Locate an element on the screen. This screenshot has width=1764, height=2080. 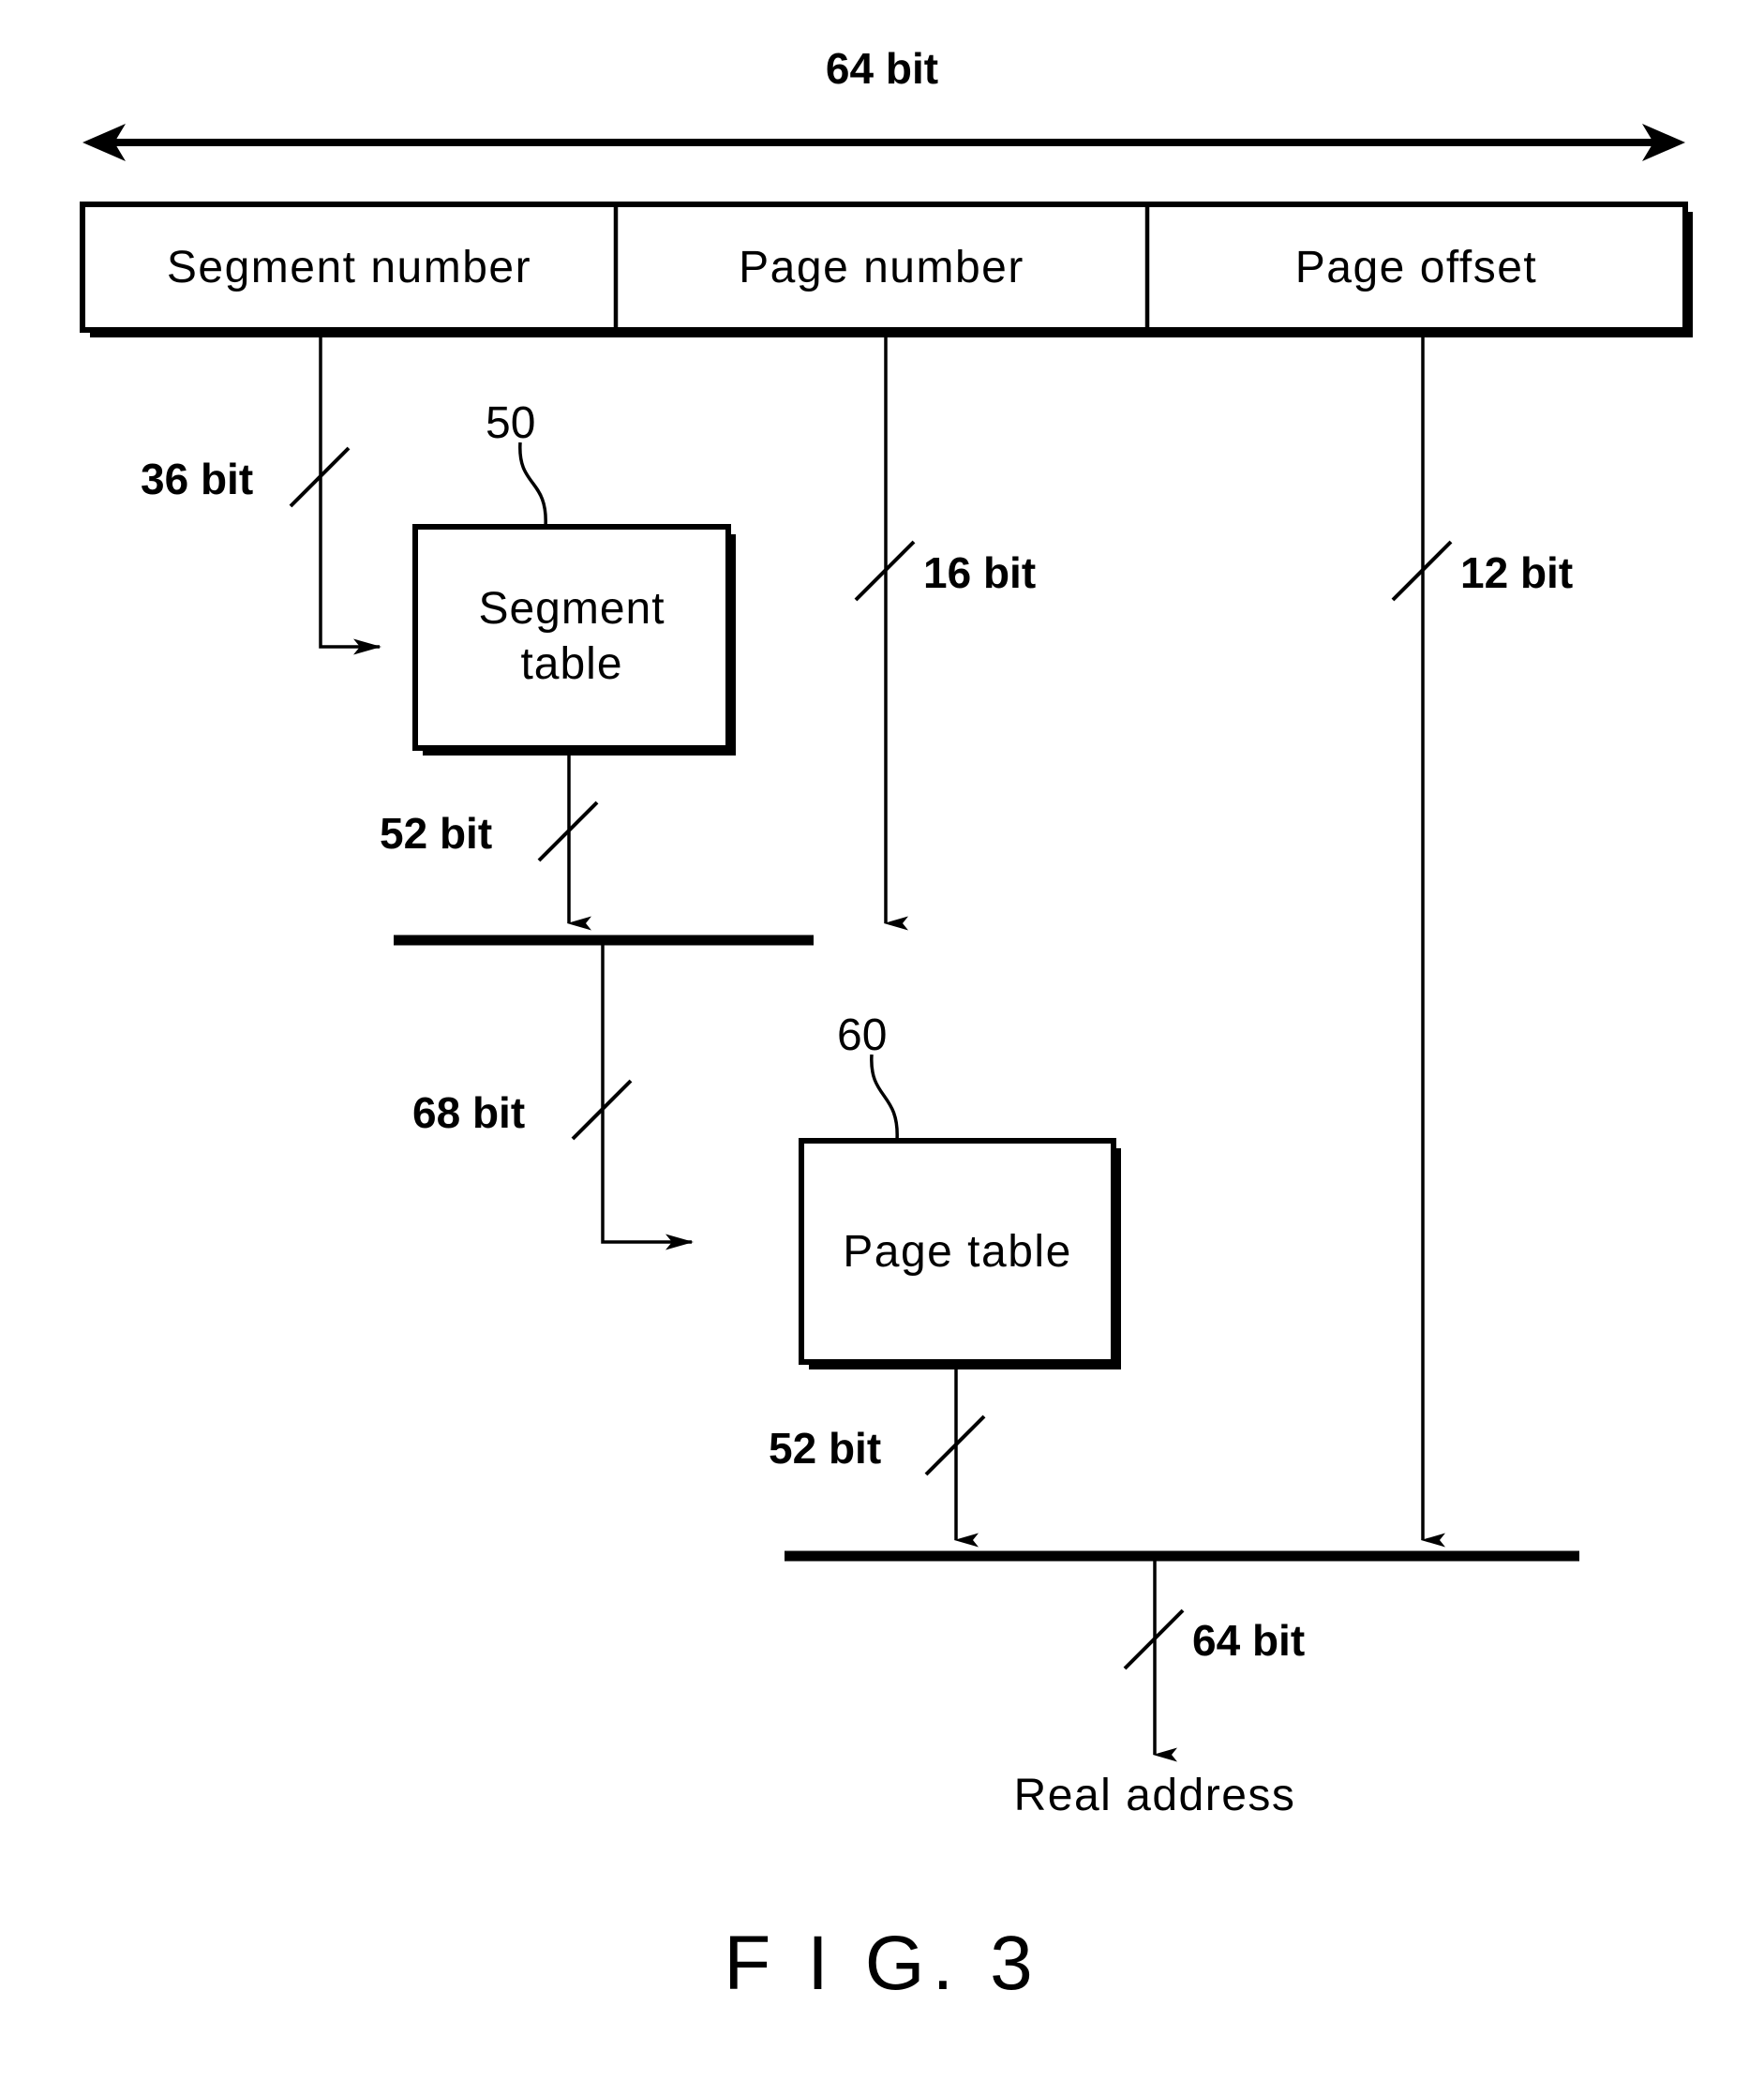
page-table-label: Page table is located at coordinates (957, 1252).